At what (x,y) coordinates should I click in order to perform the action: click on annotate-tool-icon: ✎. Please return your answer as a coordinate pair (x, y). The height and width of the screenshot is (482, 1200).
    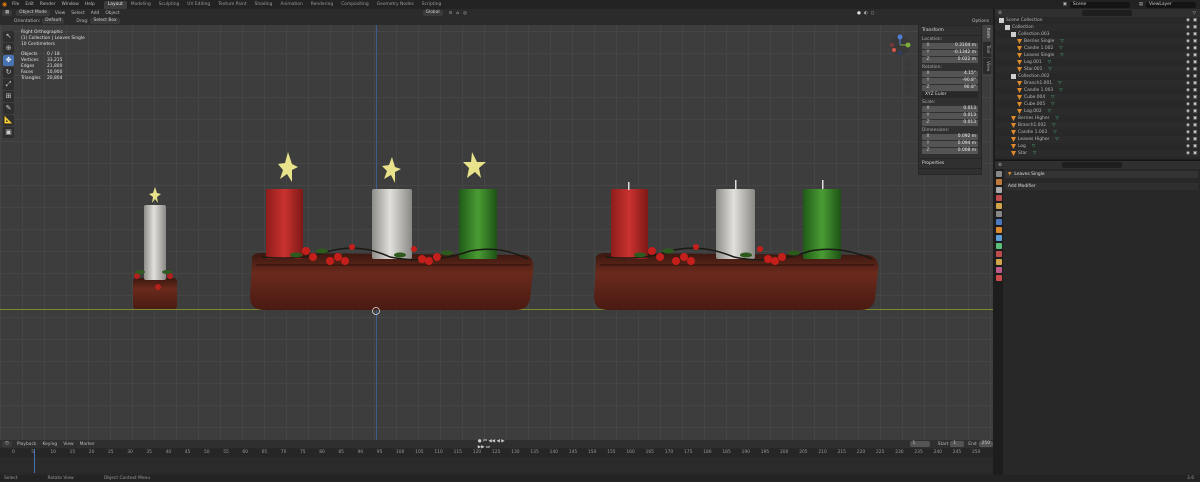
    Looking at the image, I should click on (8, 108).